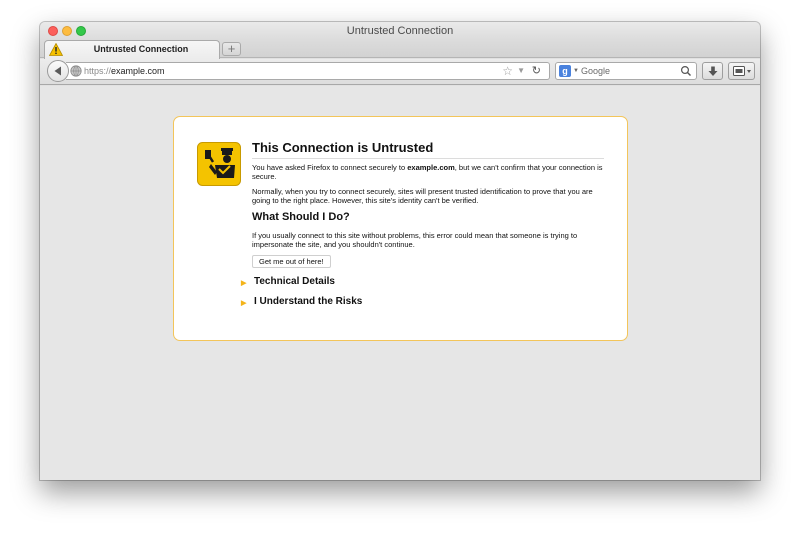 The width and height of the screenshot is (800, 537). I want to click on globe-icon, so click(76, 71).